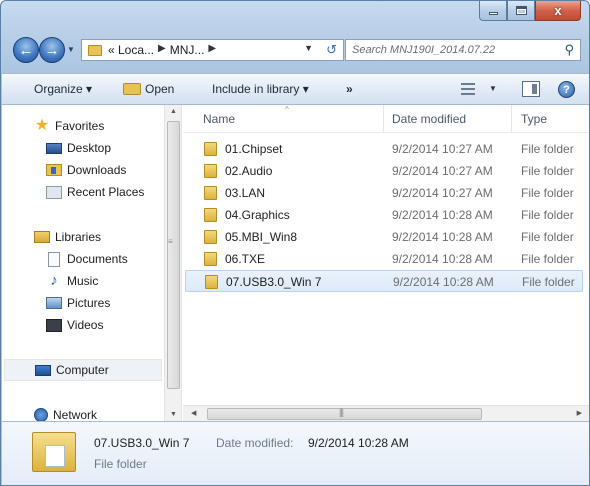  Describe the element at coordinates (97, 170) in the screenshot. I see `nav-label: Downloads` at that location.